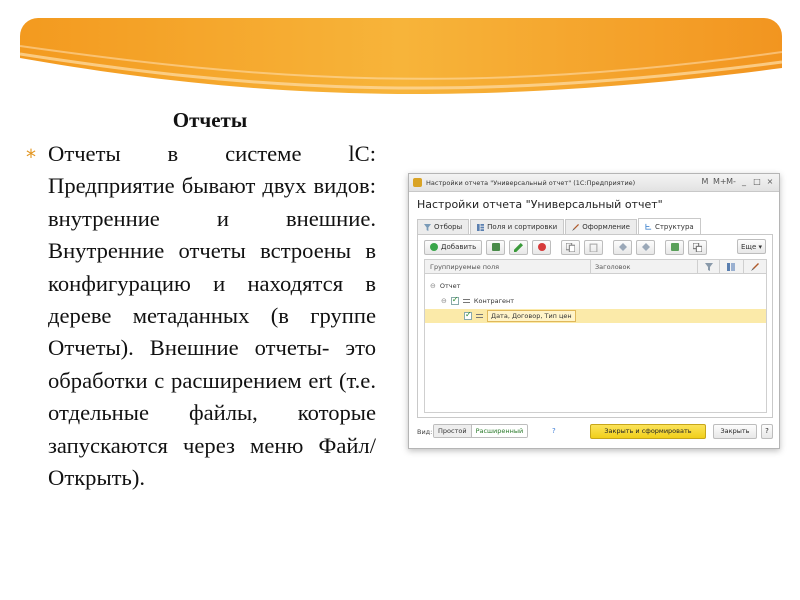 Image resolution: width=800 pixels, height=600 pixels. I want to click on view-help-link: ?, so click(554, 431).